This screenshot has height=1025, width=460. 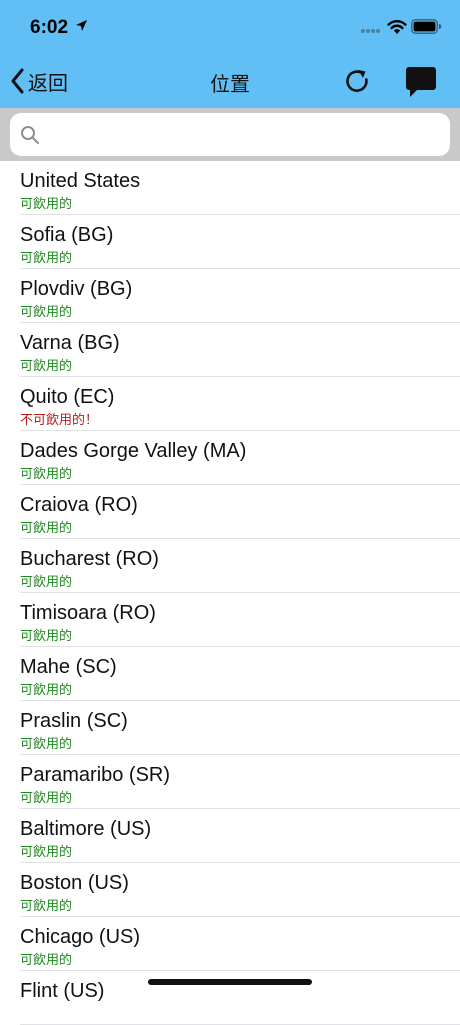 I want to click on location-name: Chicago (US), so click(x=80, y=937).